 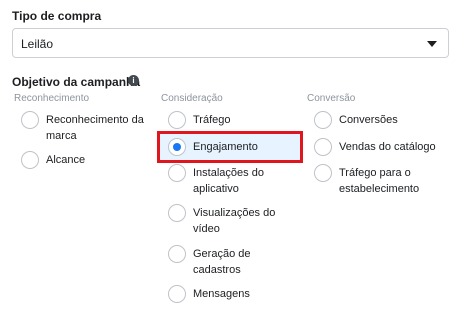 I want to click on option-label: Engajamento, so click(x=225, y=147).